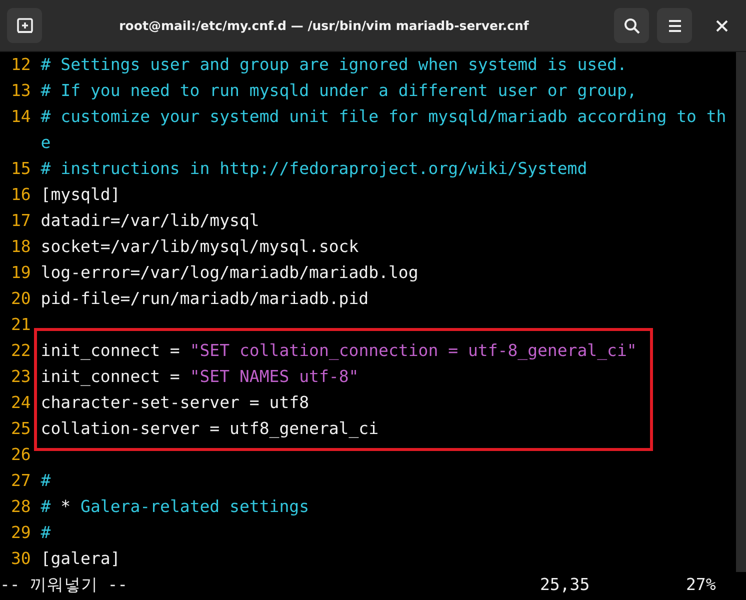  What do you see at coordinates (384, 130) in the screenshot?
I see `code-line: # customize your systemd unit file for mysqld/mariadb according to the` at bounding box center [384, 130].